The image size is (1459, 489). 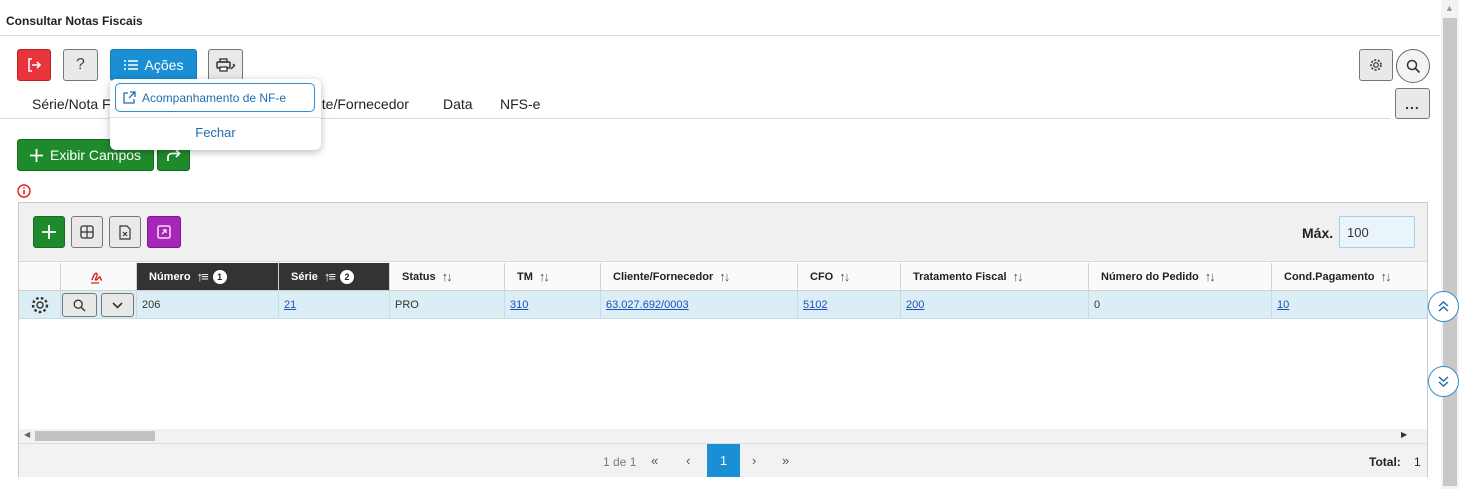 I want to click on plus-icon, so click(x=49, y=232).